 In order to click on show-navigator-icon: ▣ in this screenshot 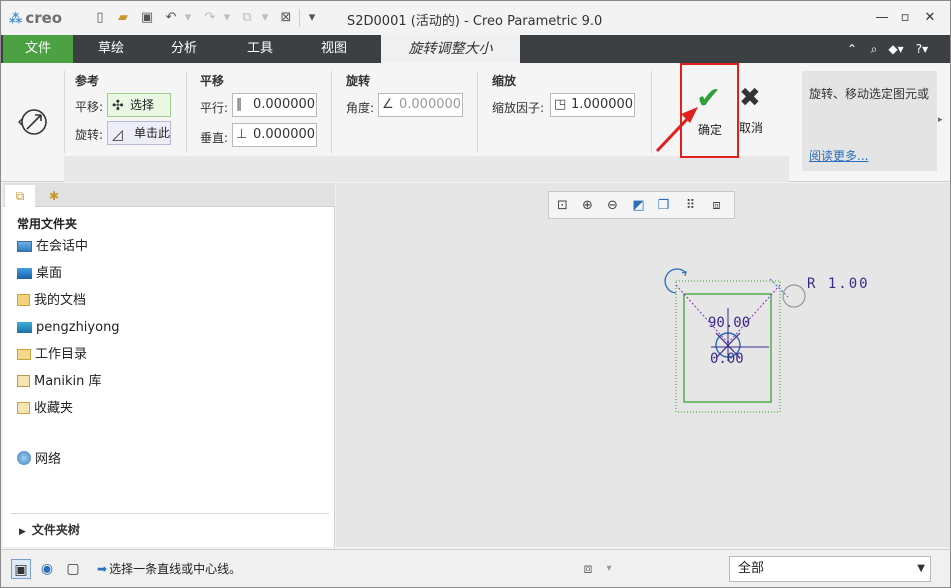, I will do `click(21, 569)`.